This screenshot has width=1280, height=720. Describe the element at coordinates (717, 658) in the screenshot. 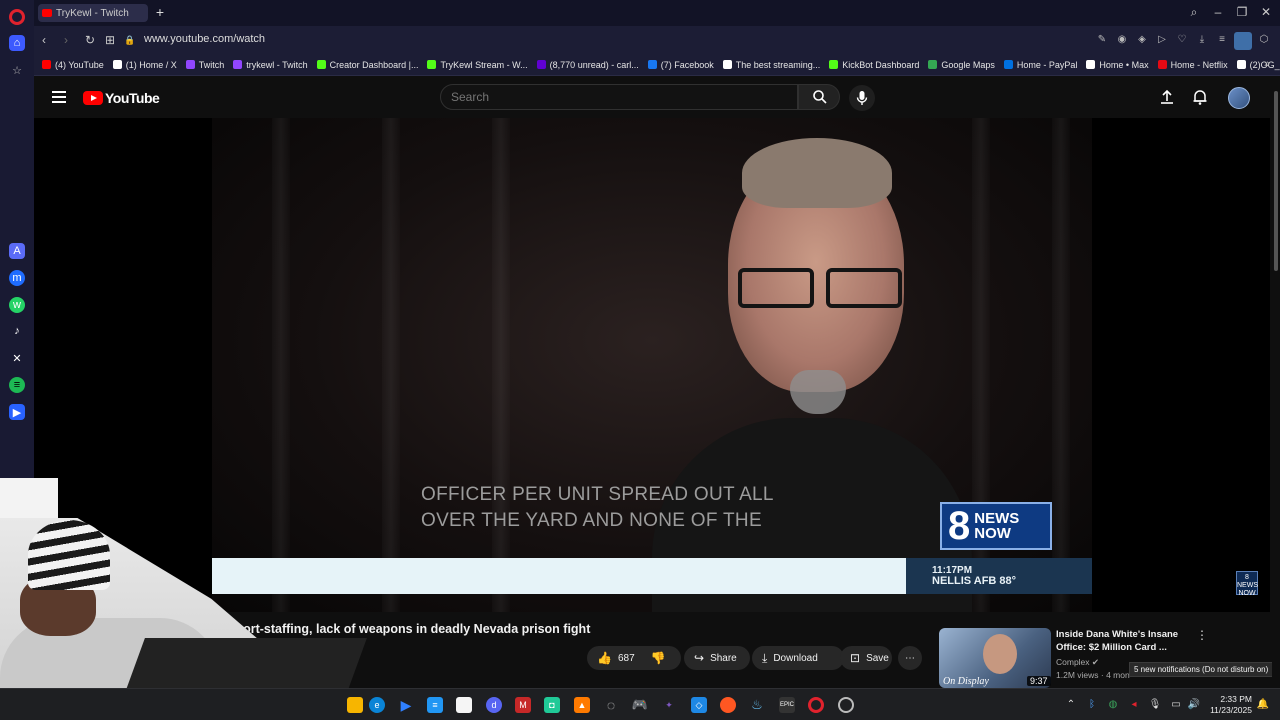

I see `share-button: ↪ Share` at that location.